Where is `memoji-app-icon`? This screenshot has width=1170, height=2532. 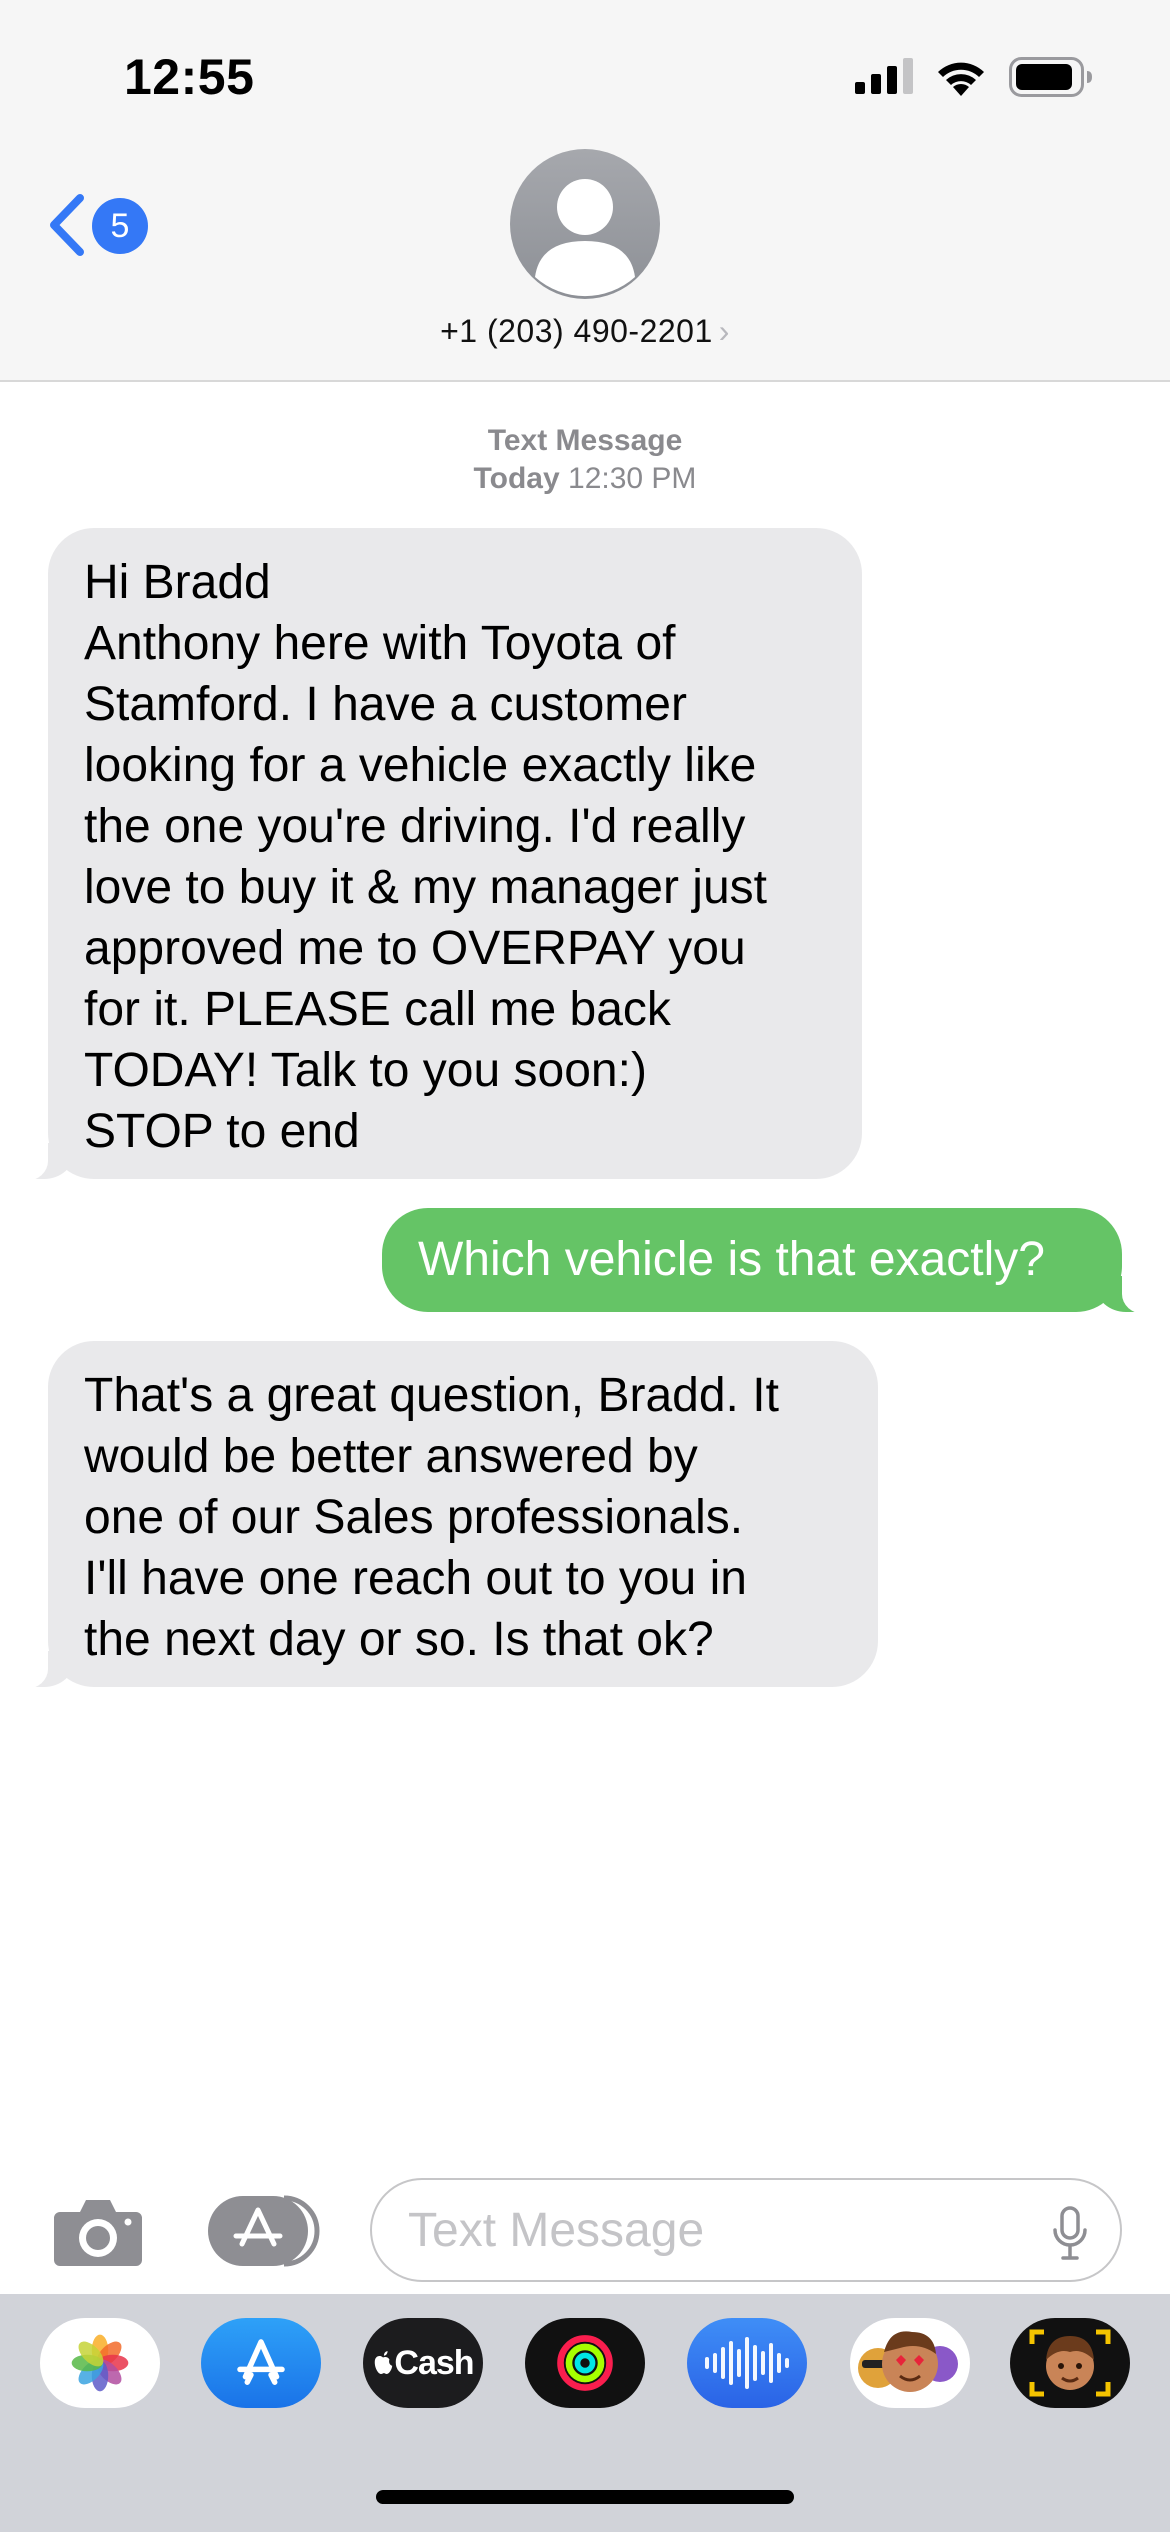 memoji-app-icon is located at coordinates (1070, 2363).